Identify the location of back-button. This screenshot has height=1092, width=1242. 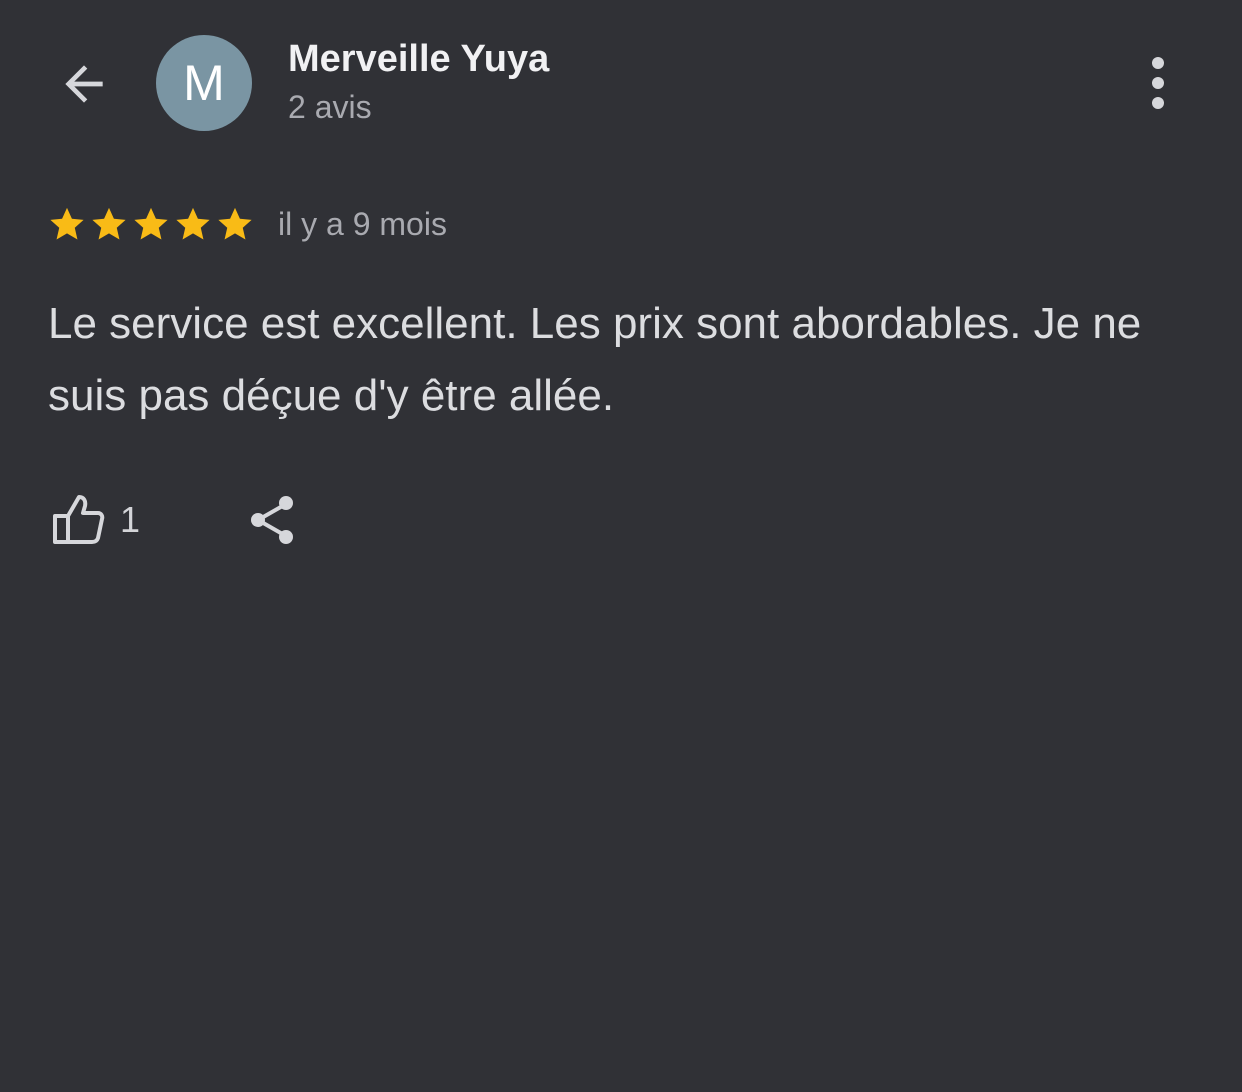
(84, 84).